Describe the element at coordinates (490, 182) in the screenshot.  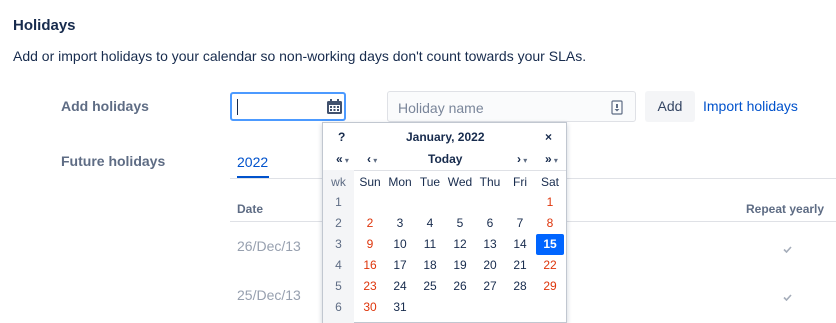
I see `weekday-header: Thu` at that location.